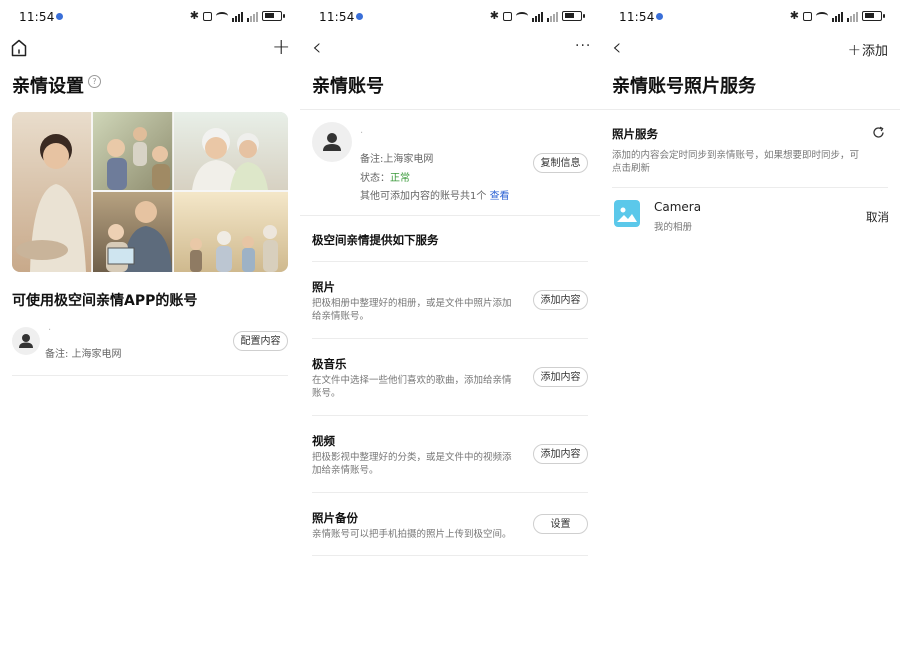  What do you see at coordinates (678, 207) in the screenshot?
I see `album-name: Camera` at bounding box center [678, 207].